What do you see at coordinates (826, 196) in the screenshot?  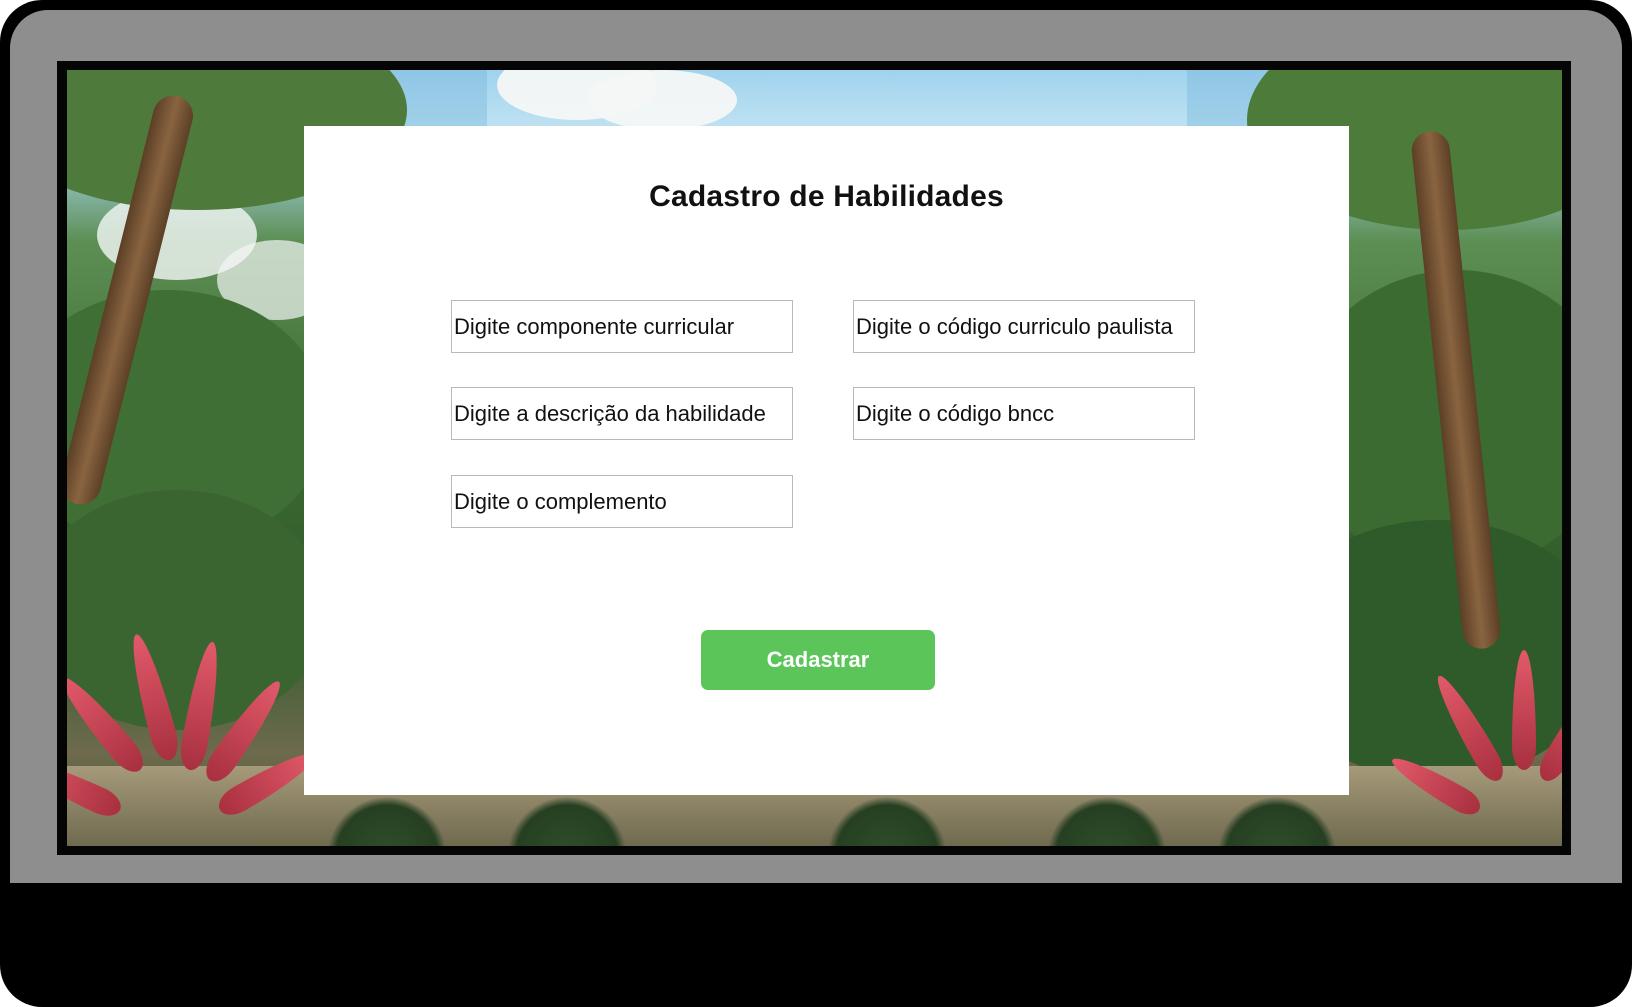 I see `page-title: Cadastro de Habilidades` at bounding box center [826, 196].